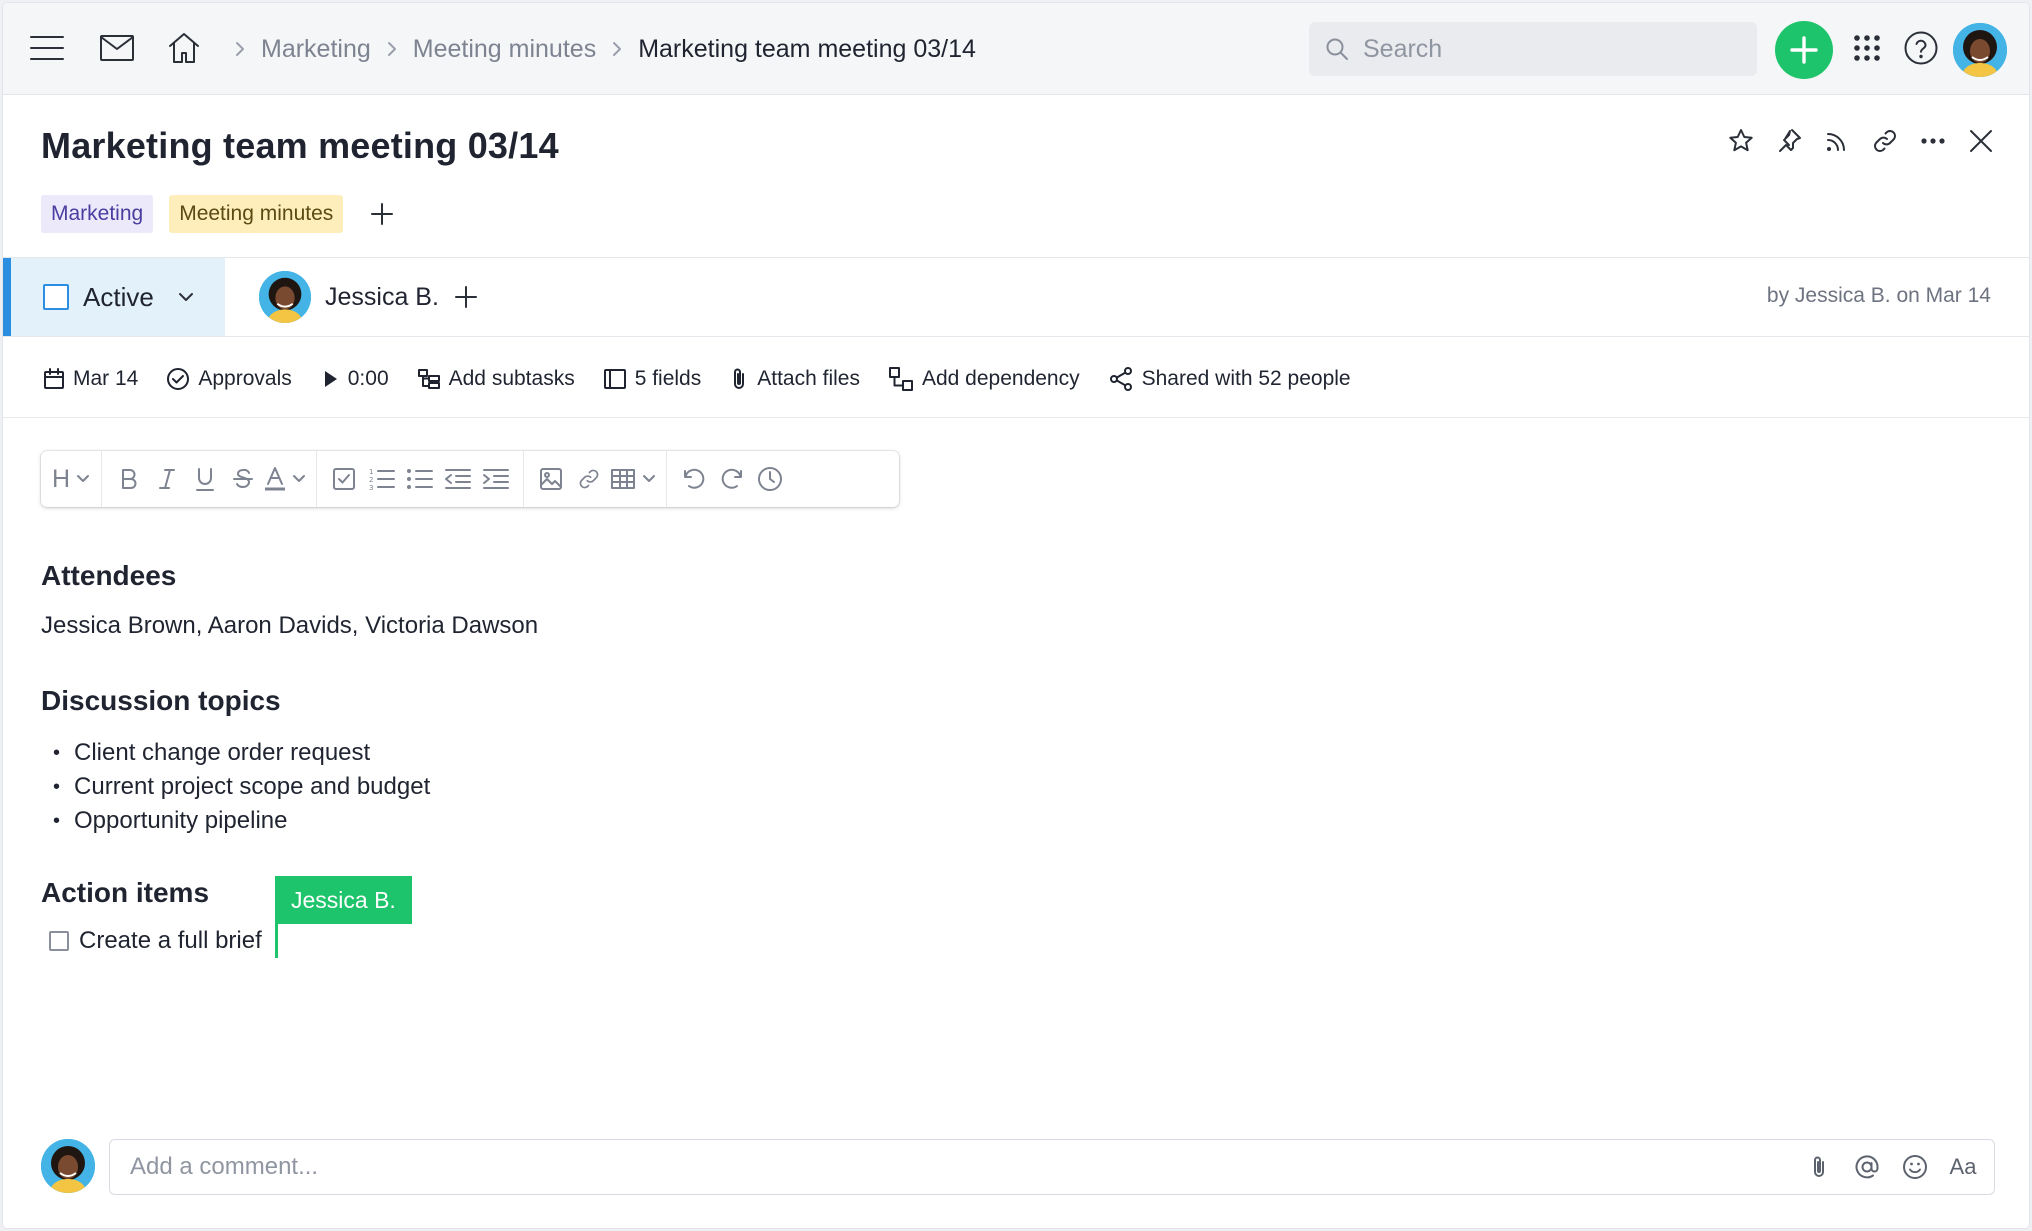 The height and width of the screenshot is (1231, 2032). What do you see at coordinates (276, 941) in the screenshot?
I see `collaborator-cursor` at bounding box center [276, 941].